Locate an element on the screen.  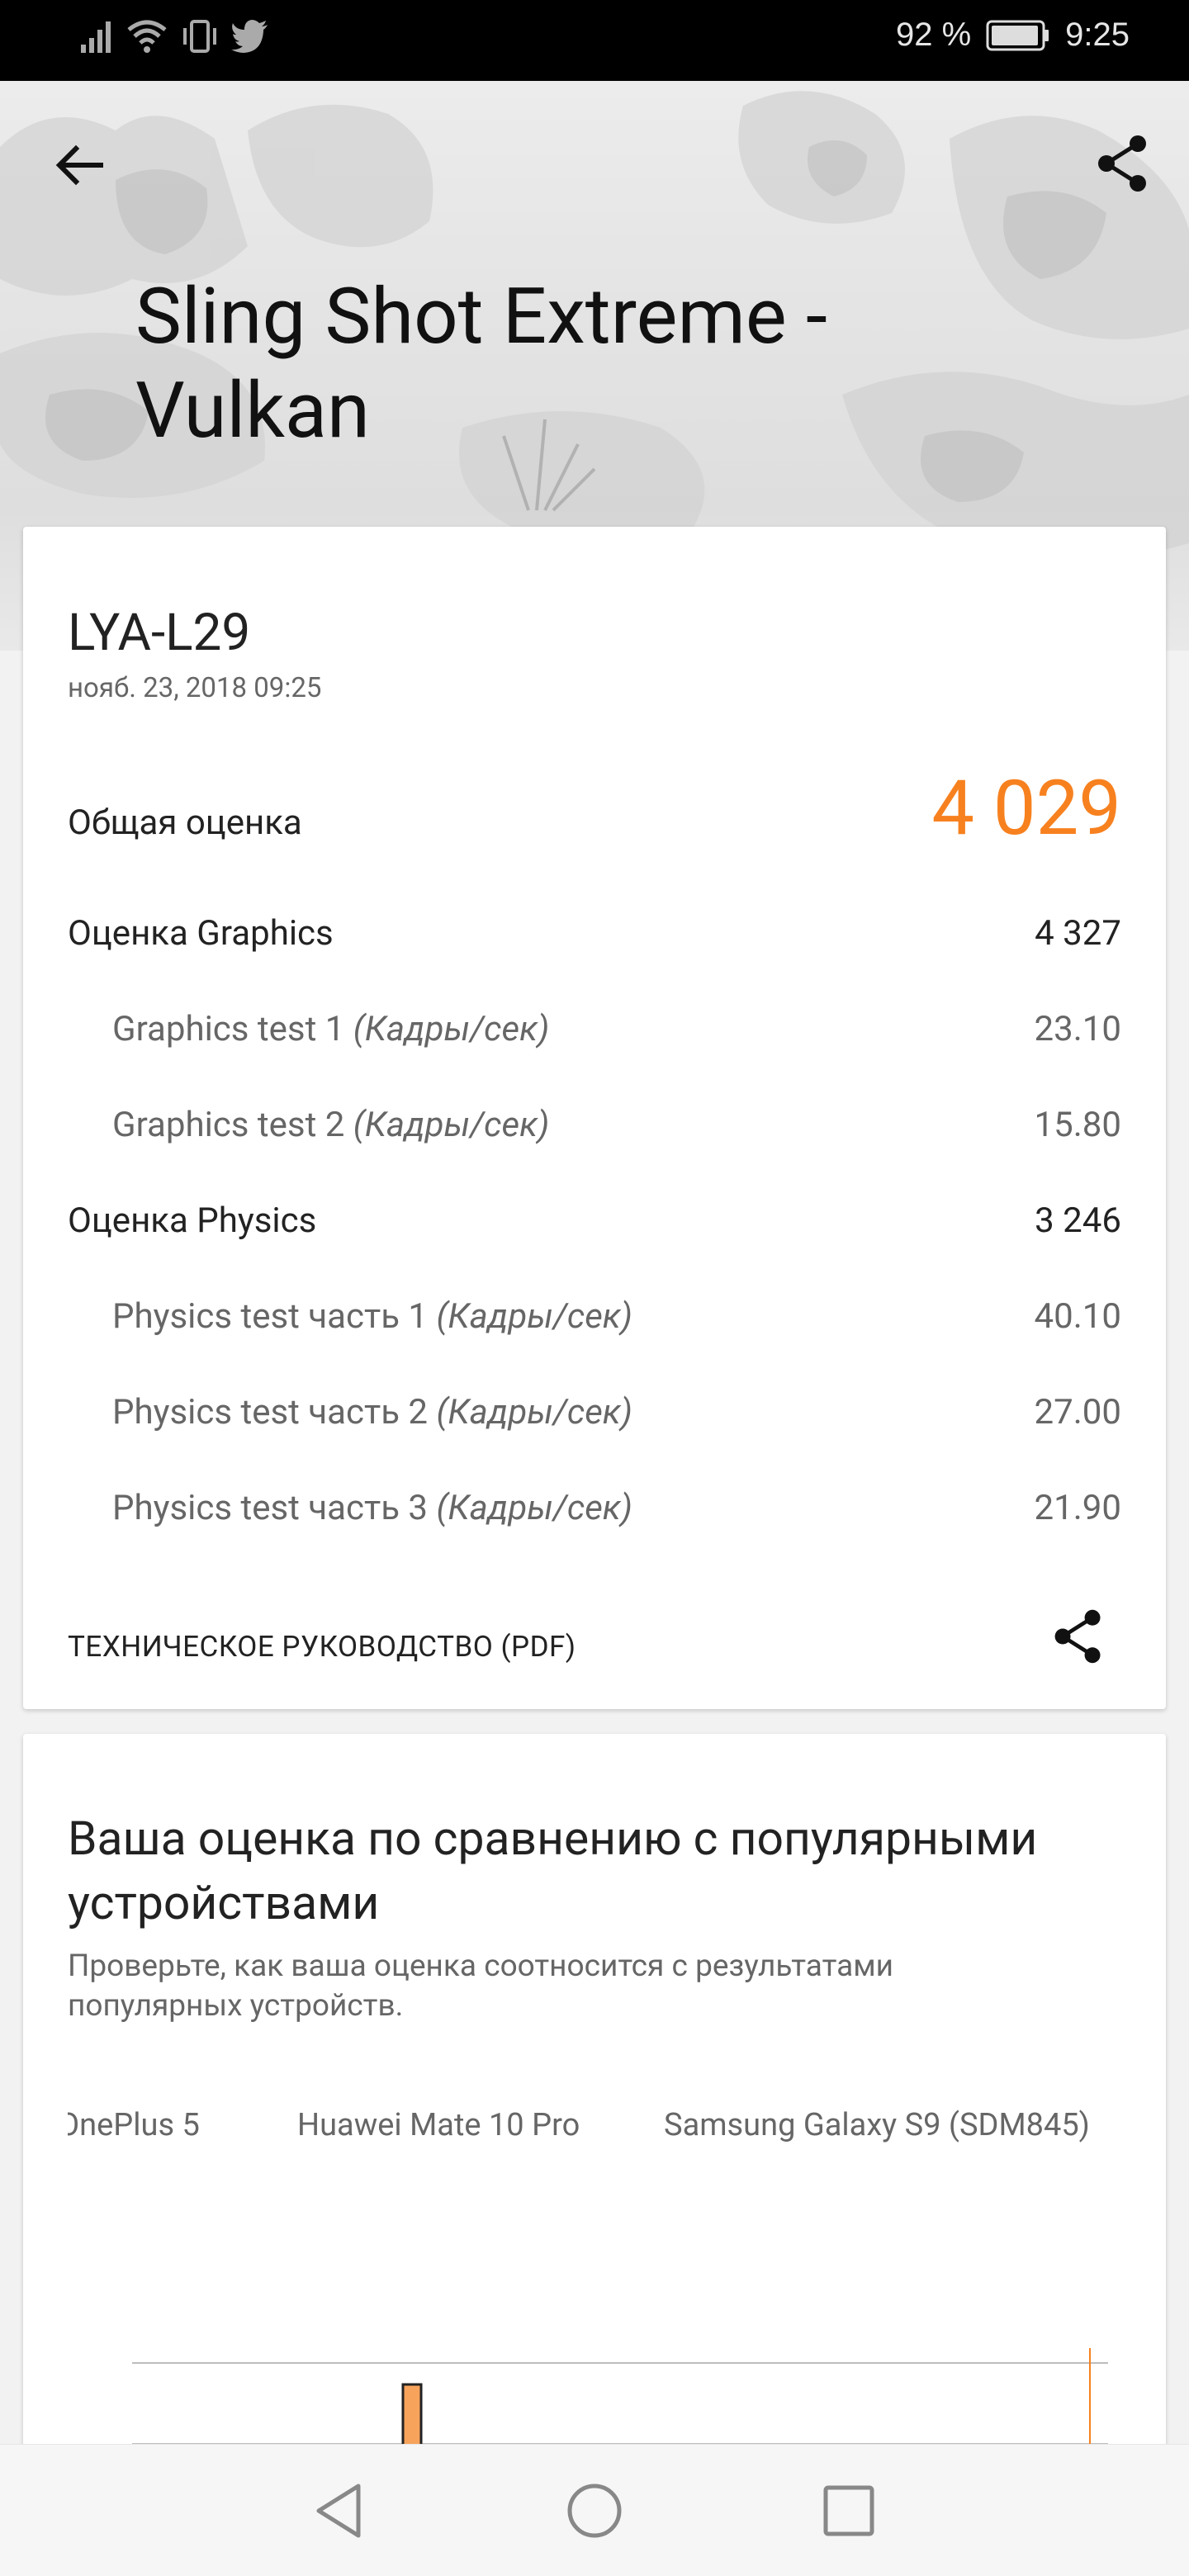
score-row-value: 3 246 is located at coordinates (1078, 1220).